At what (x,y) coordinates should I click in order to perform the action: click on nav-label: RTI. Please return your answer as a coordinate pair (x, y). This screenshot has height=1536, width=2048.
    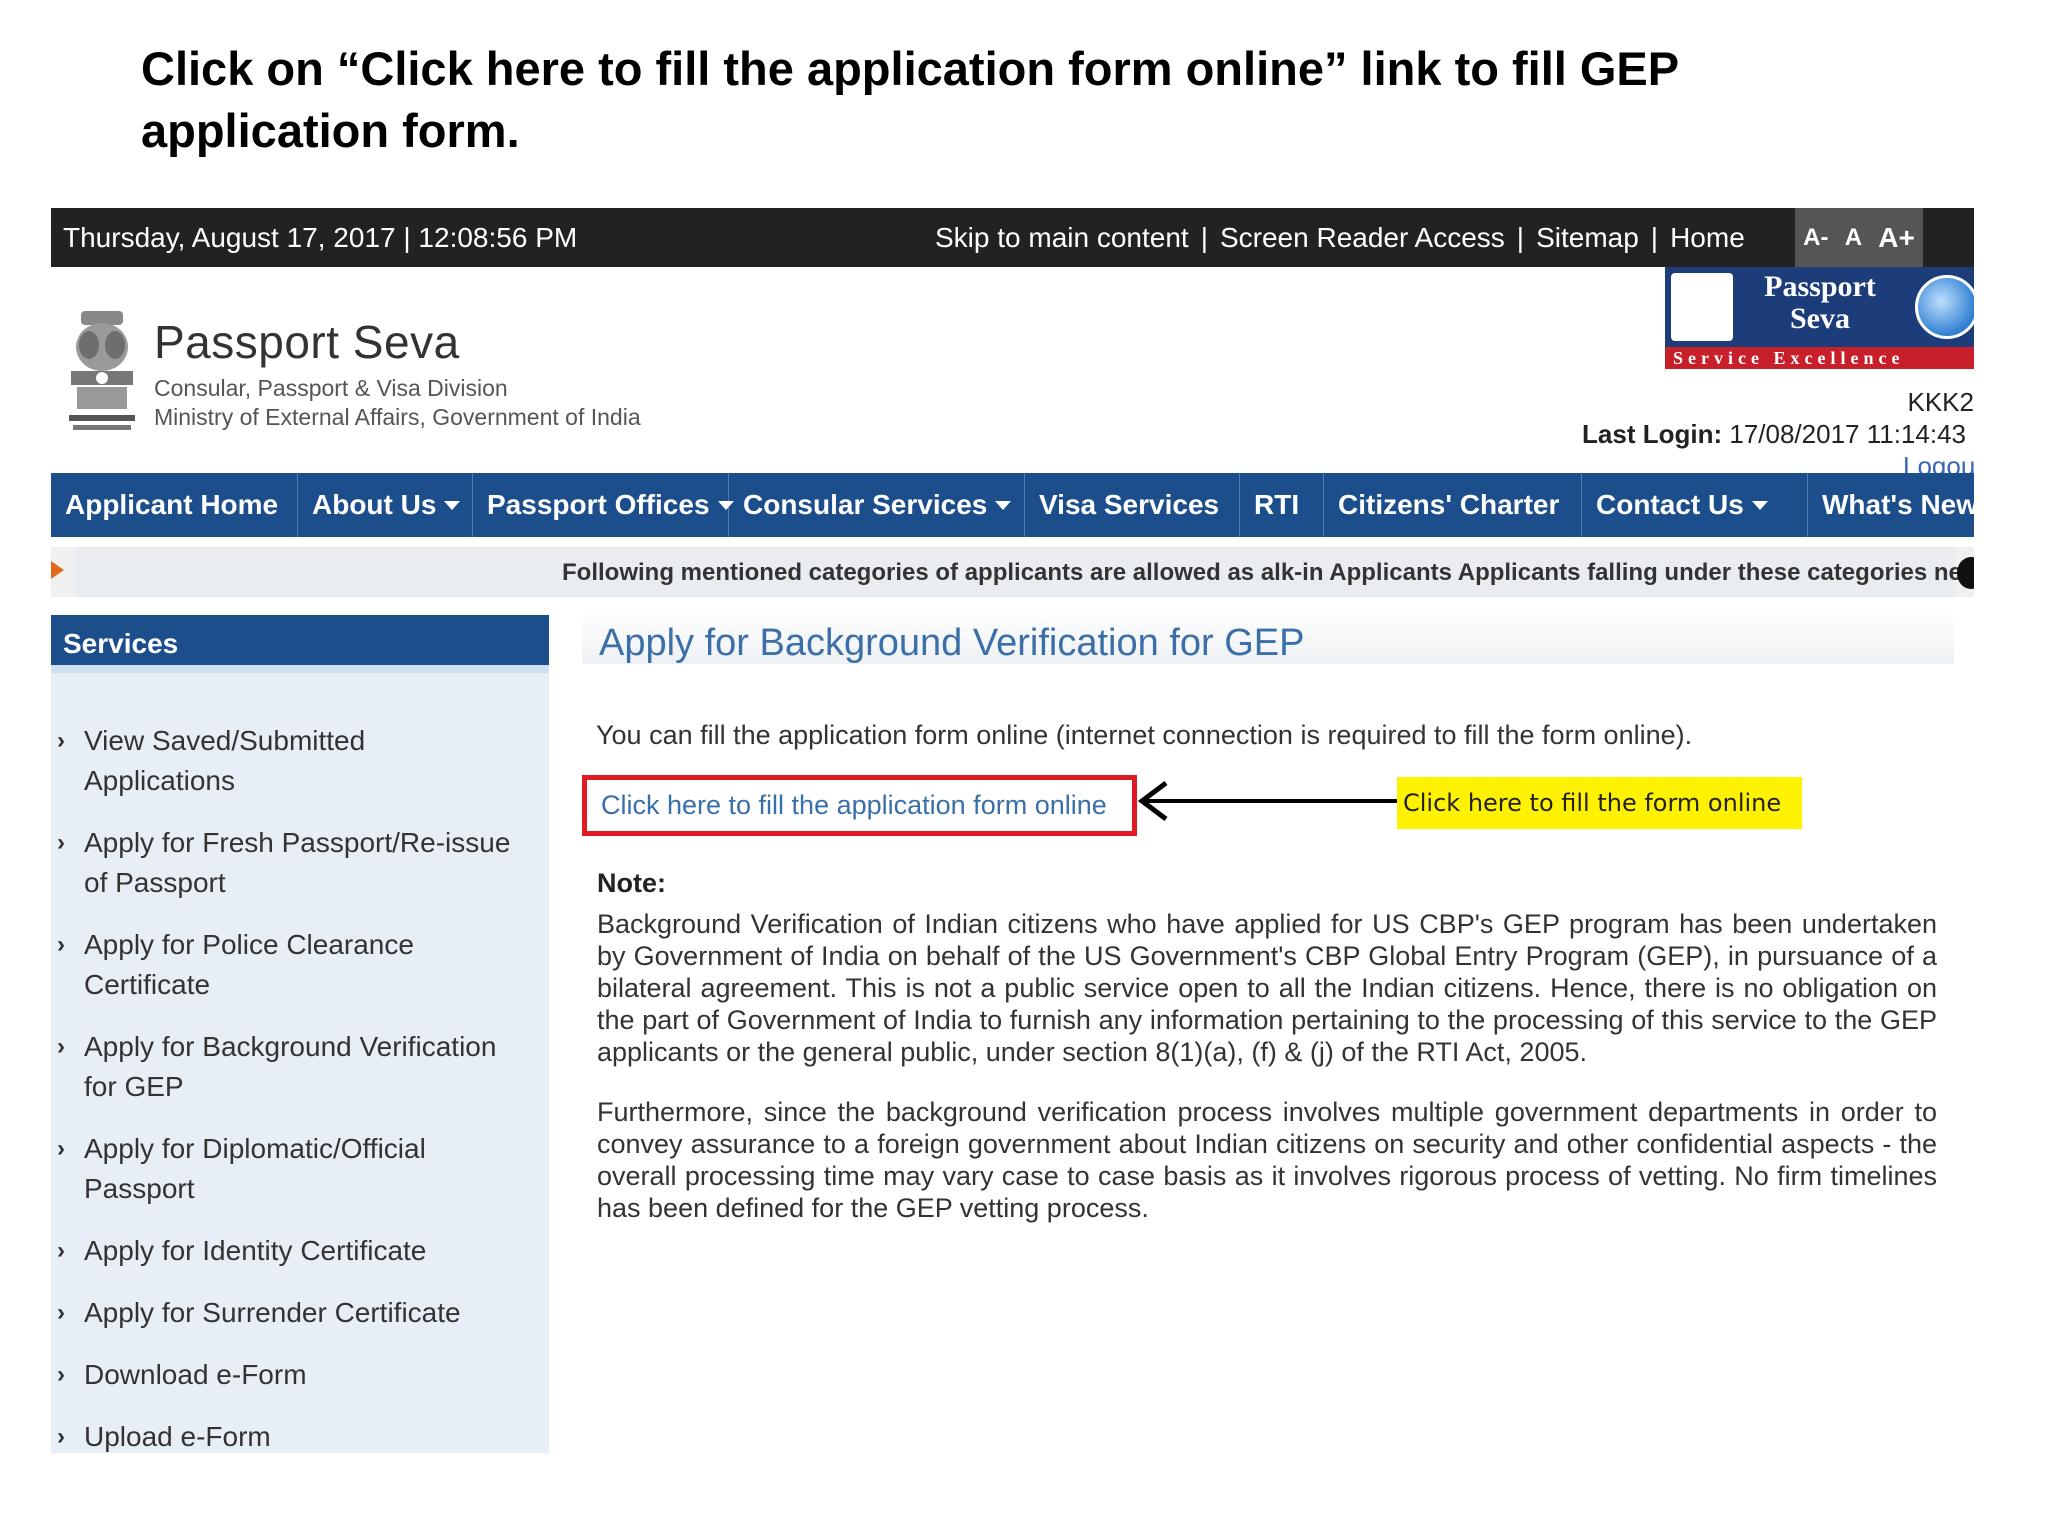
    Looking at the image, I should click on (1277, 504).